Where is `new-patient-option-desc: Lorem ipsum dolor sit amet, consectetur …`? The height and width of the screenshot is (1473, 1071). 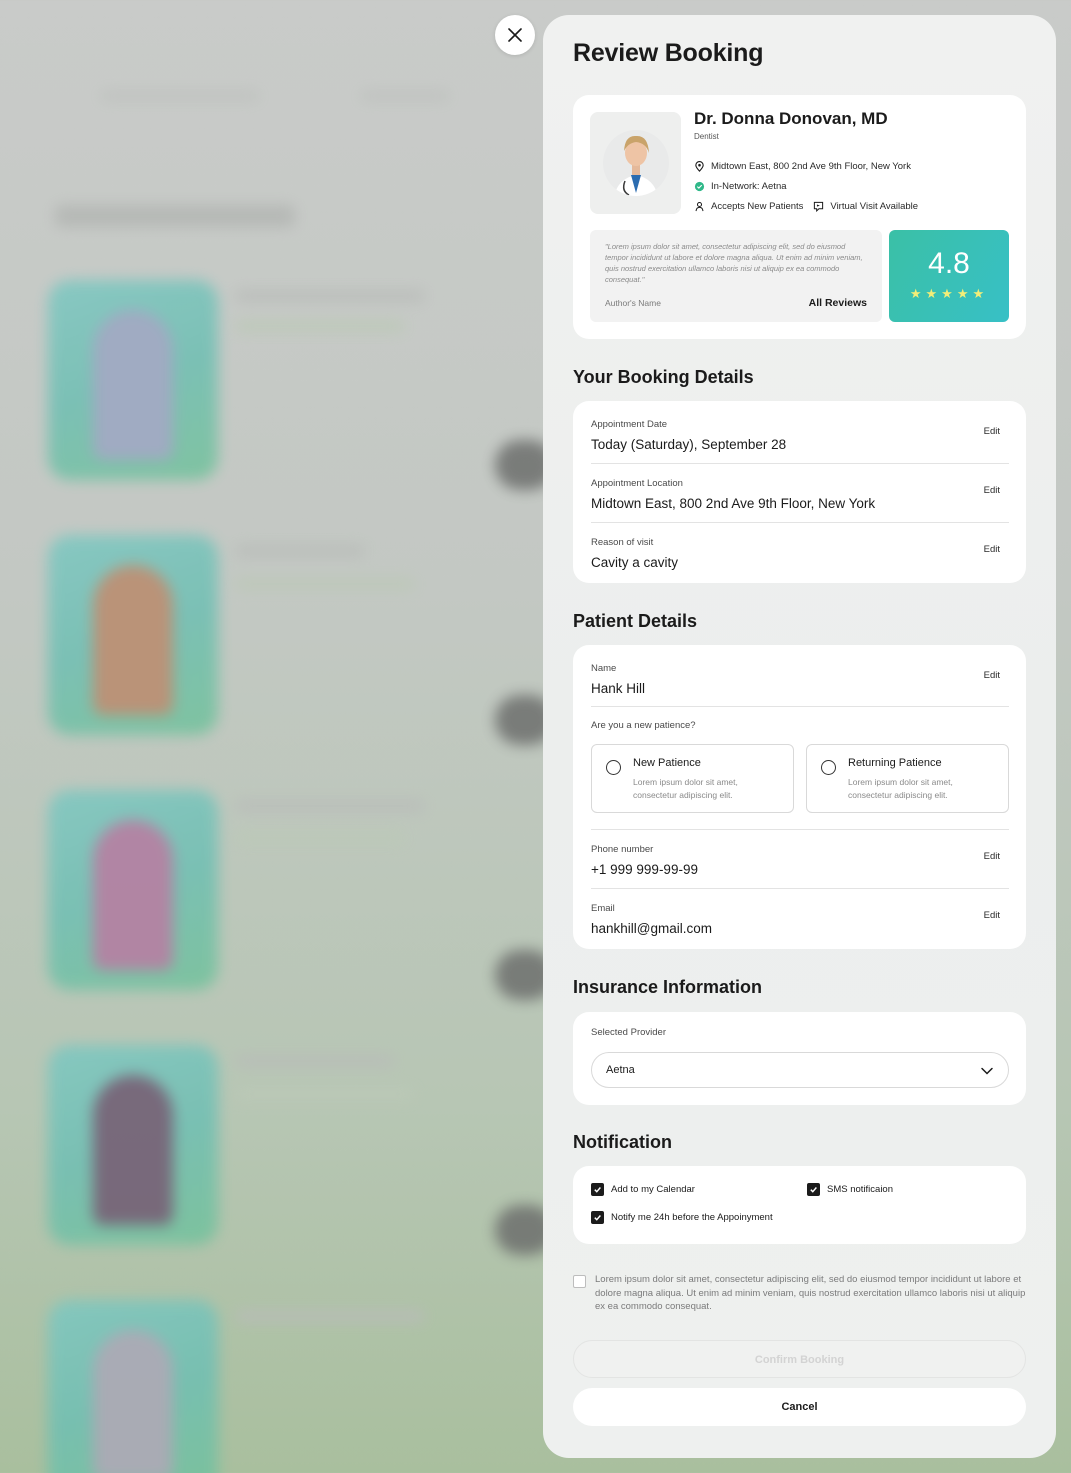
new-patient-option-desc: Lorem ipsum dolor sit amet, consectetur … is located at coordinates (685, 788).